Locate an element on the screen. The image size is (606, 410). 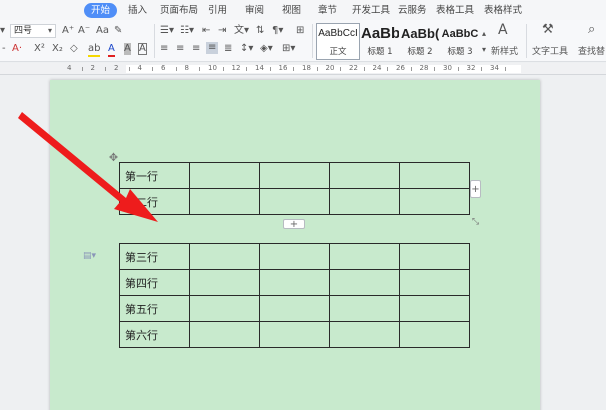
add-row-button: + is located at coordinates (294, 224).